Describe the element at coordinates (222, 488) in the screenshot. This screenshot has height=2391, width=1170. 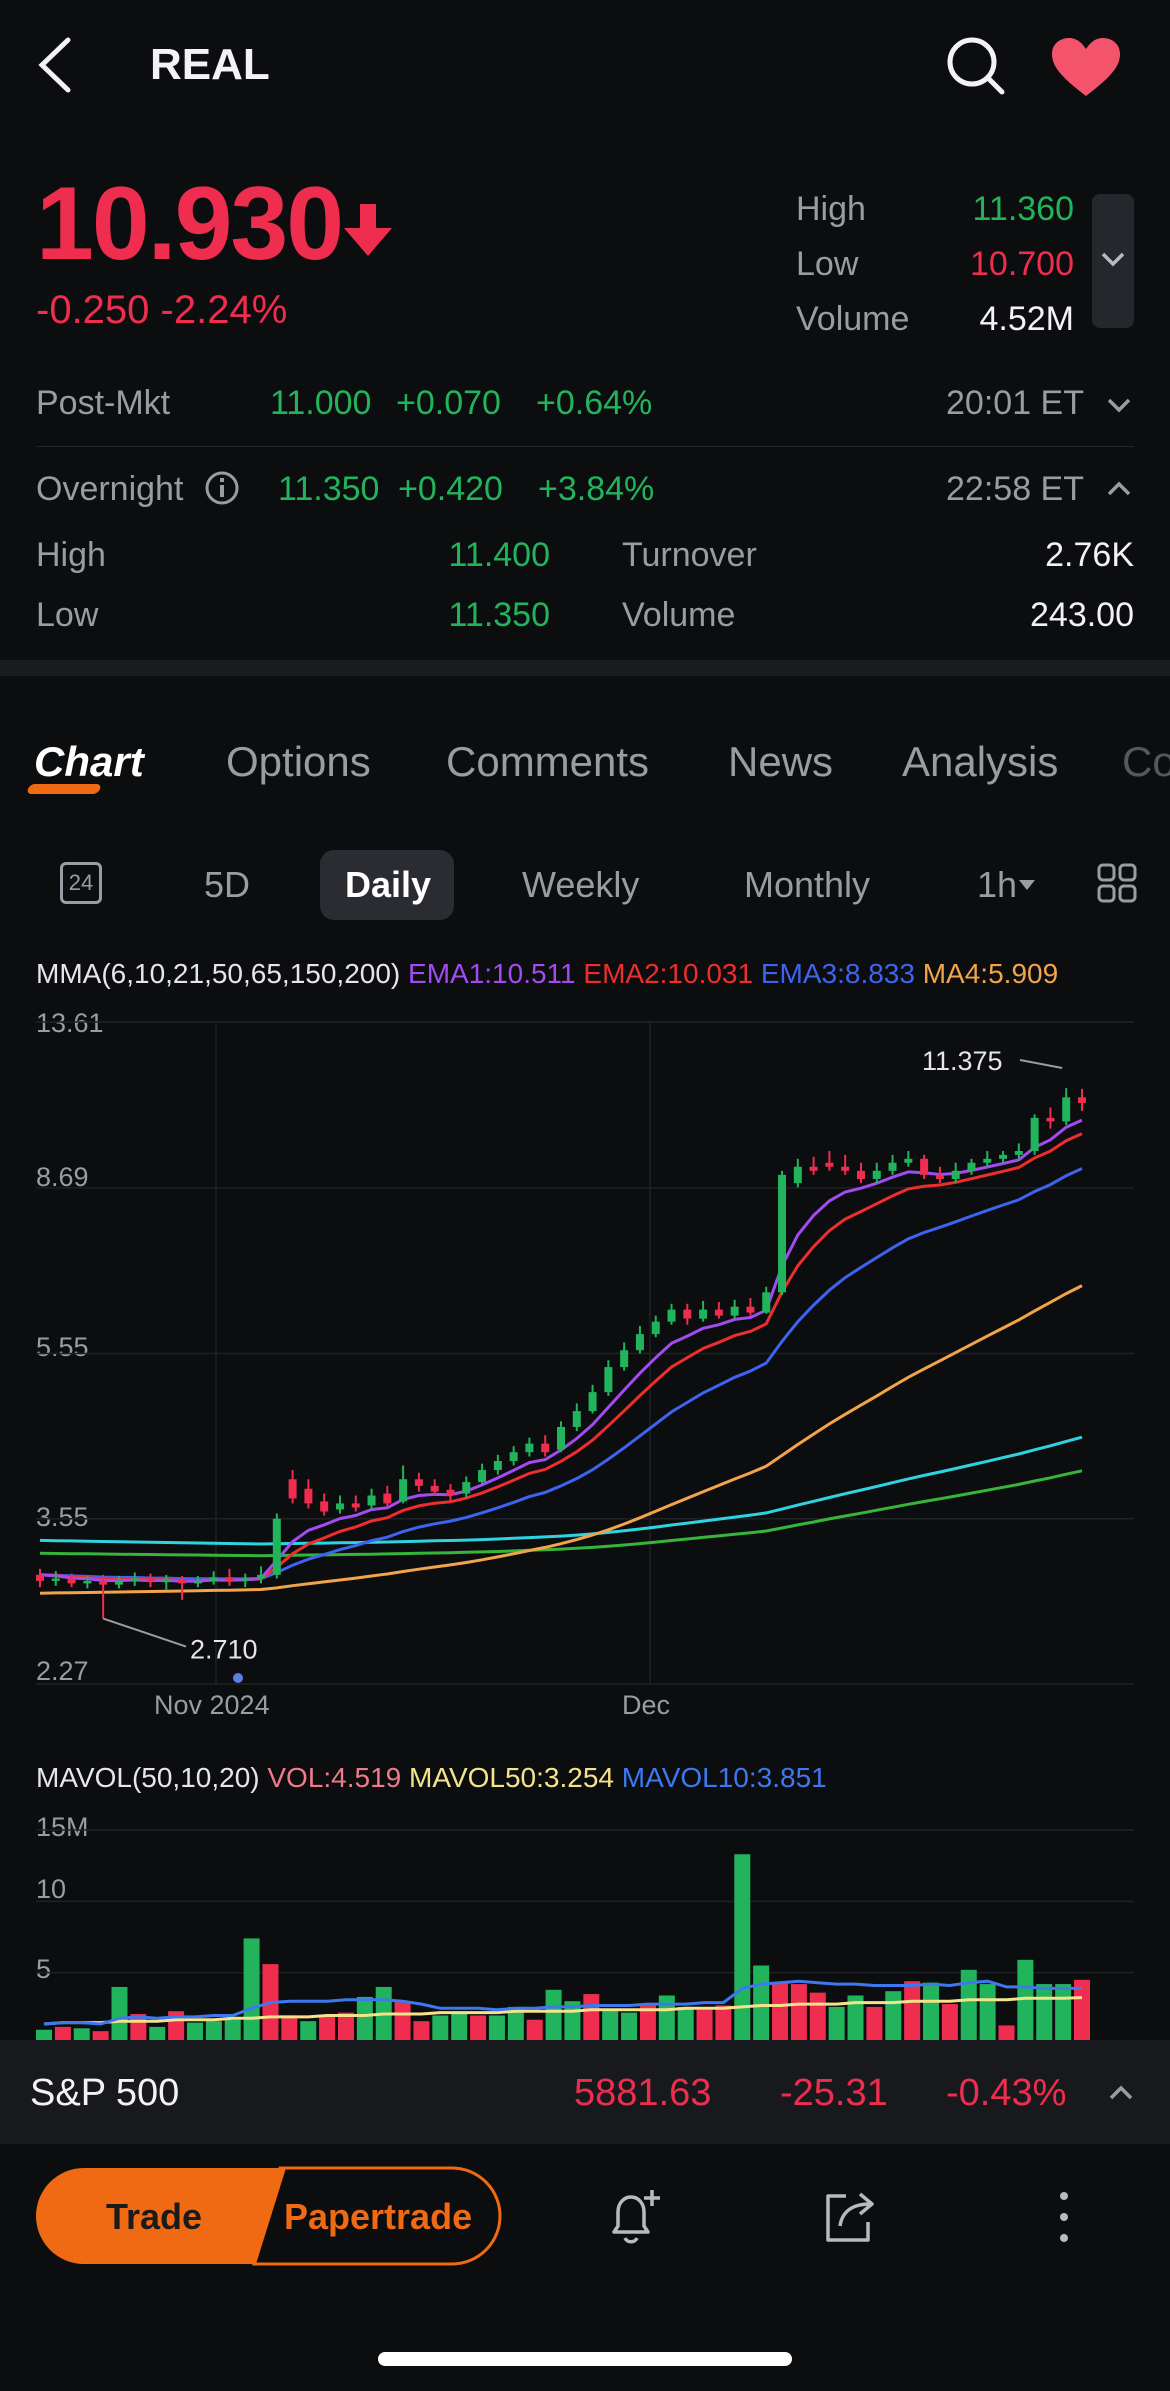
I see `info-icon` at that location.